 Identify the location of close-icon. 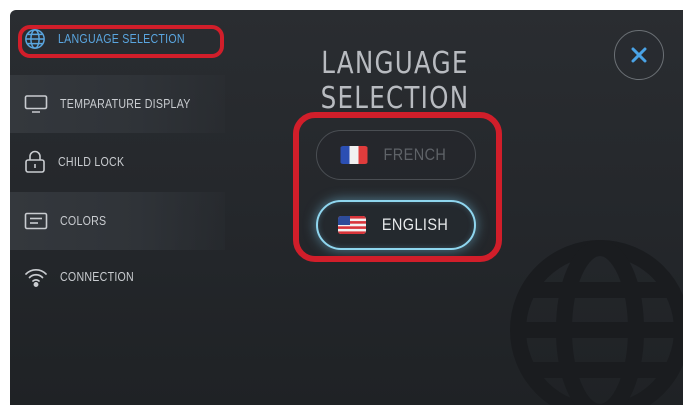
(639, 55).